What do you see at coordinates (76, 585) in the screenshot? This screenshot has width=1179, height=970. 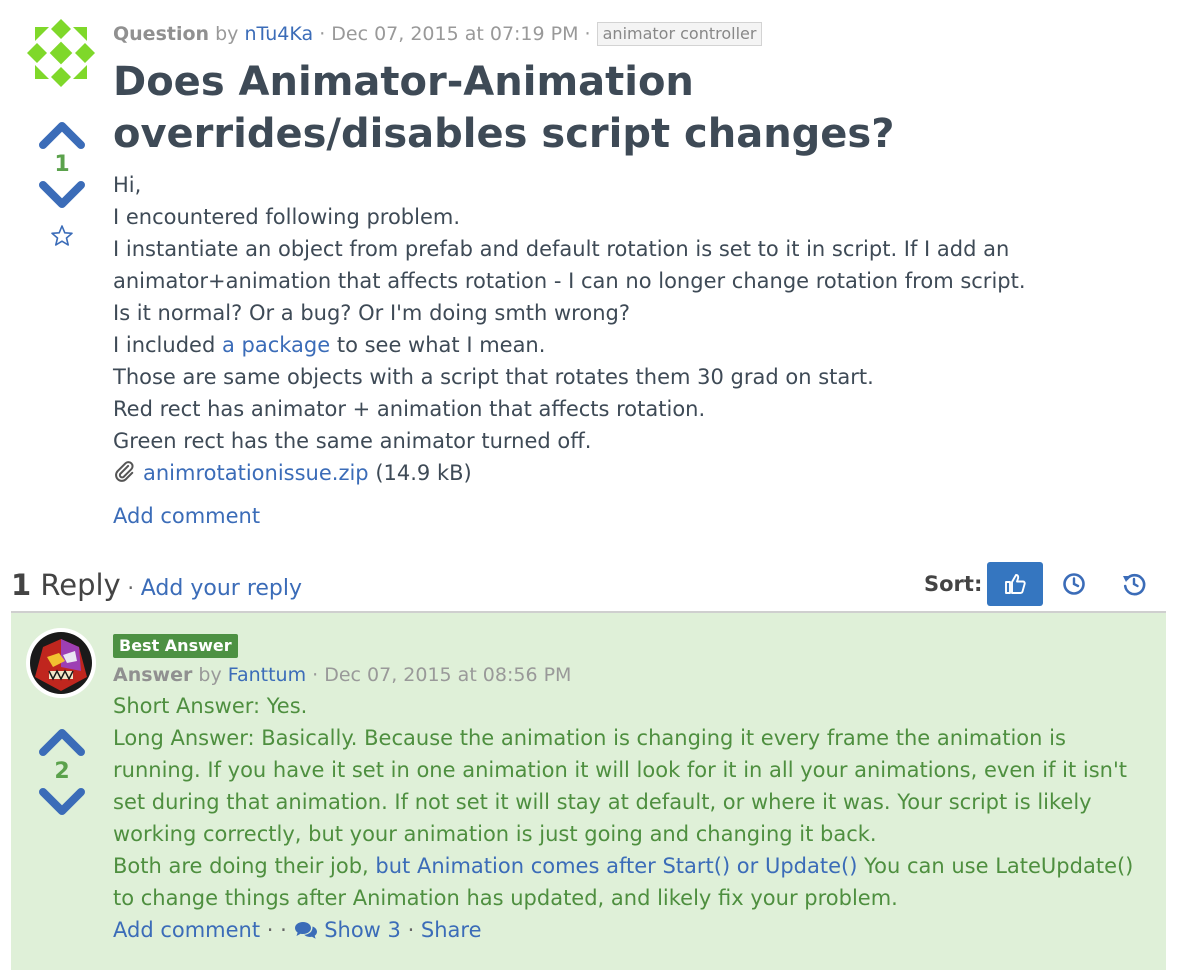 I see `reply-label: Reply` at bounding box center [76, 585].